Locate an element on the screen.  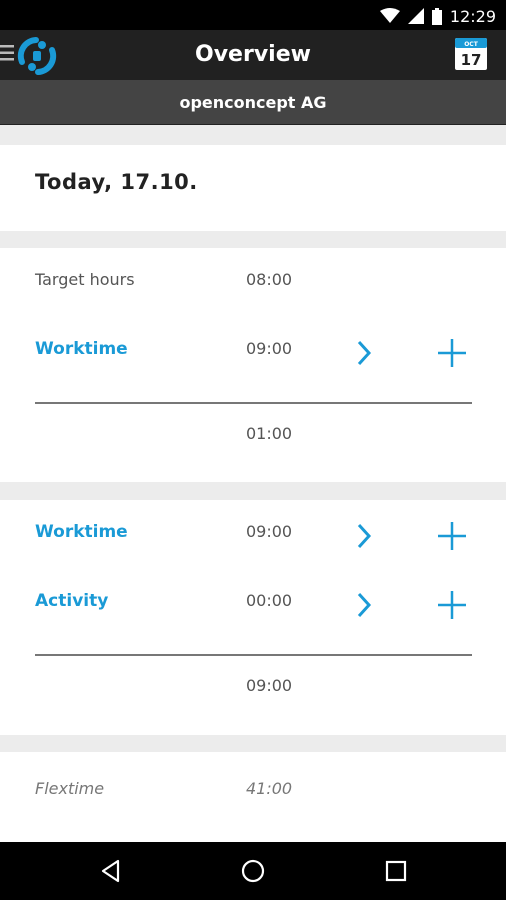
app-bar: Overview OCT 17 is located at coordinates (253, 55).